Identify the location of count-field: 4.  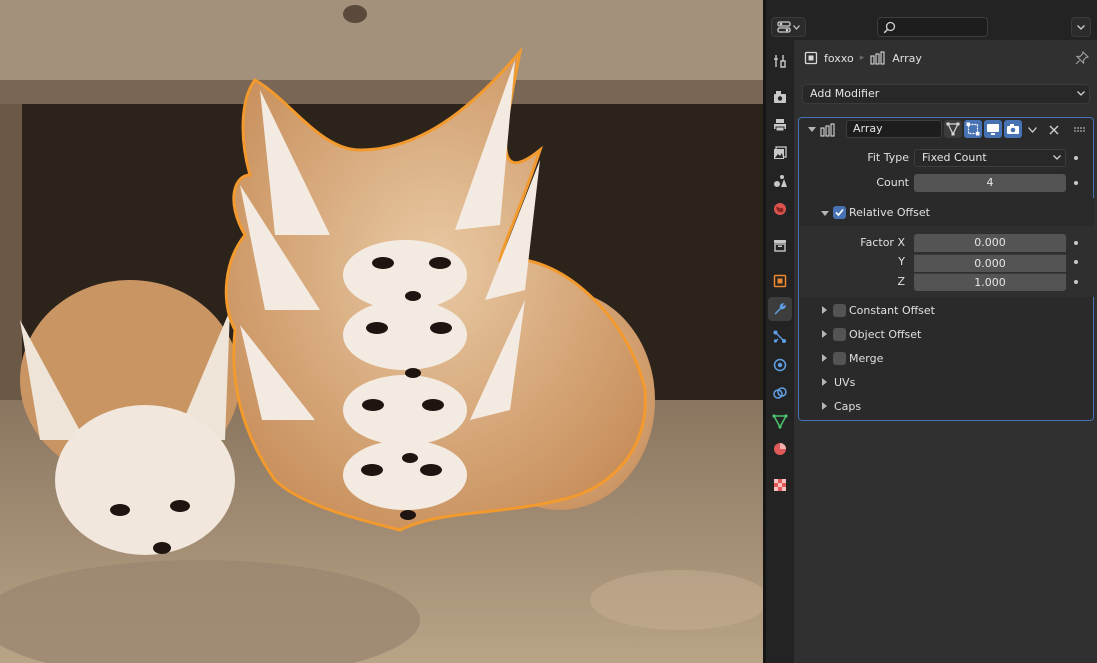
(990, 183).